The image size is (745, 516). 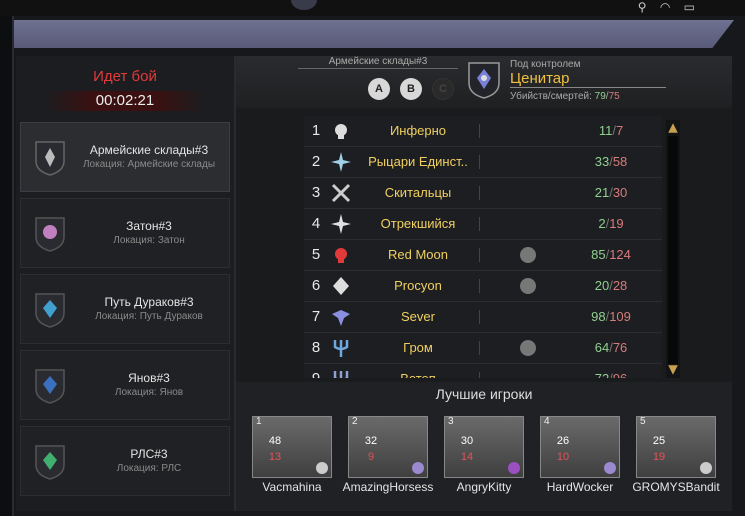 What do you see at coordinates (418, 347) in the screenshot?
I see `clan-name: Гром` at bounding box center [418, 347].